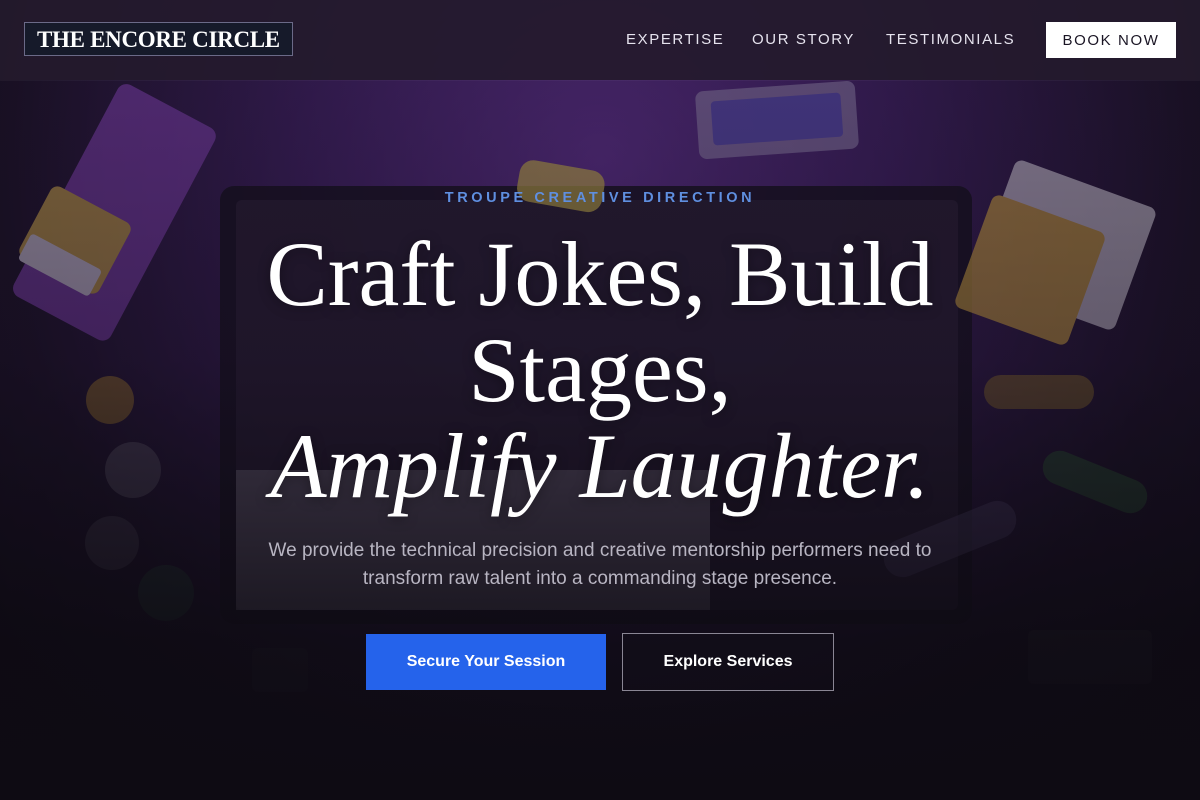 Image resolution: width=1200 pixels, height=800 pixels. Describe the element at coordinates (600, 274) in the screenshot. I see `headline-line-1: Craft Jokes, Build` at that location.